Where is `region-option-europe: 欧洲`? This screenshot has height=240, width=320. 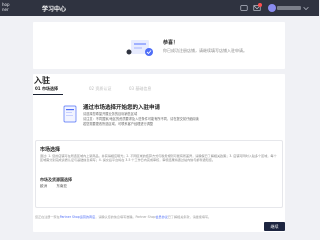 region-option-europe: 欧洲 is located at coordinates (43, 186).